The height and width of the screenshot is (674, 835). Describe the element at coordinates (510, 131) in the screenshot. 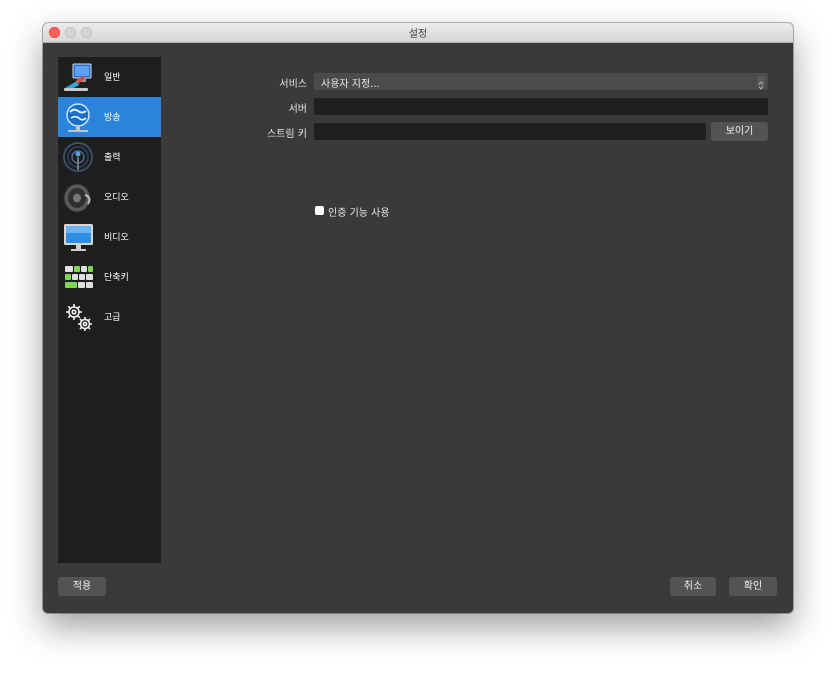

I see `stream-key-input` at that location.